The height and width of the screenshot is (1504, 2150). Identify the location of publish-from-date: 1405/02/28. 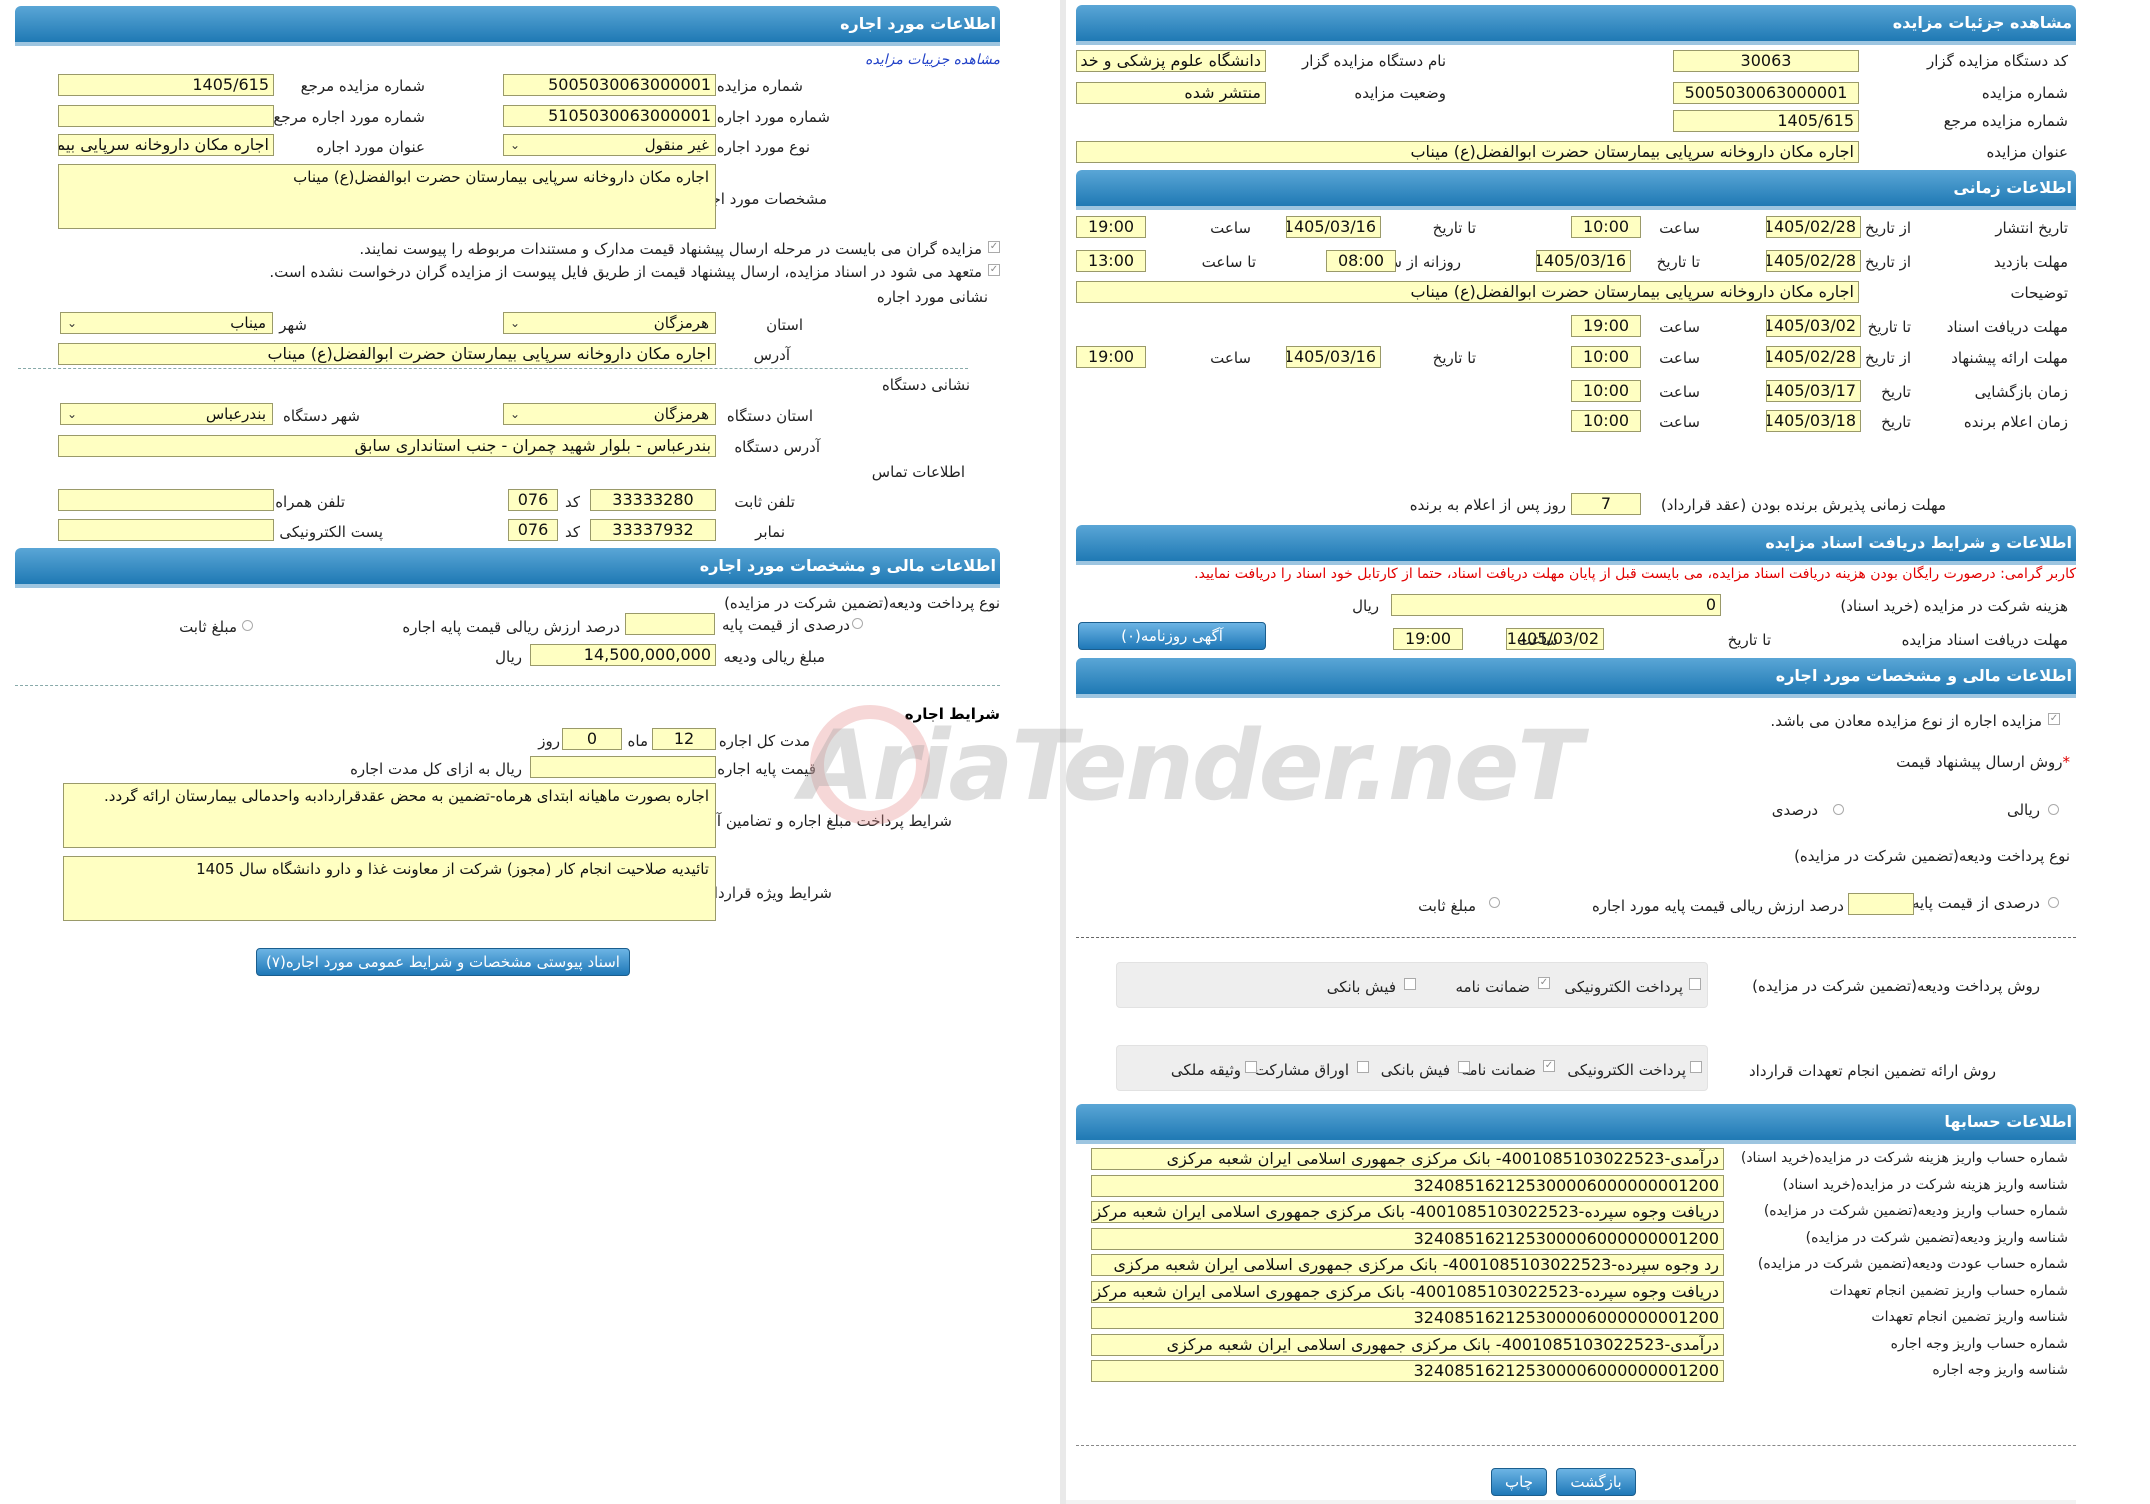
(1813, 227).